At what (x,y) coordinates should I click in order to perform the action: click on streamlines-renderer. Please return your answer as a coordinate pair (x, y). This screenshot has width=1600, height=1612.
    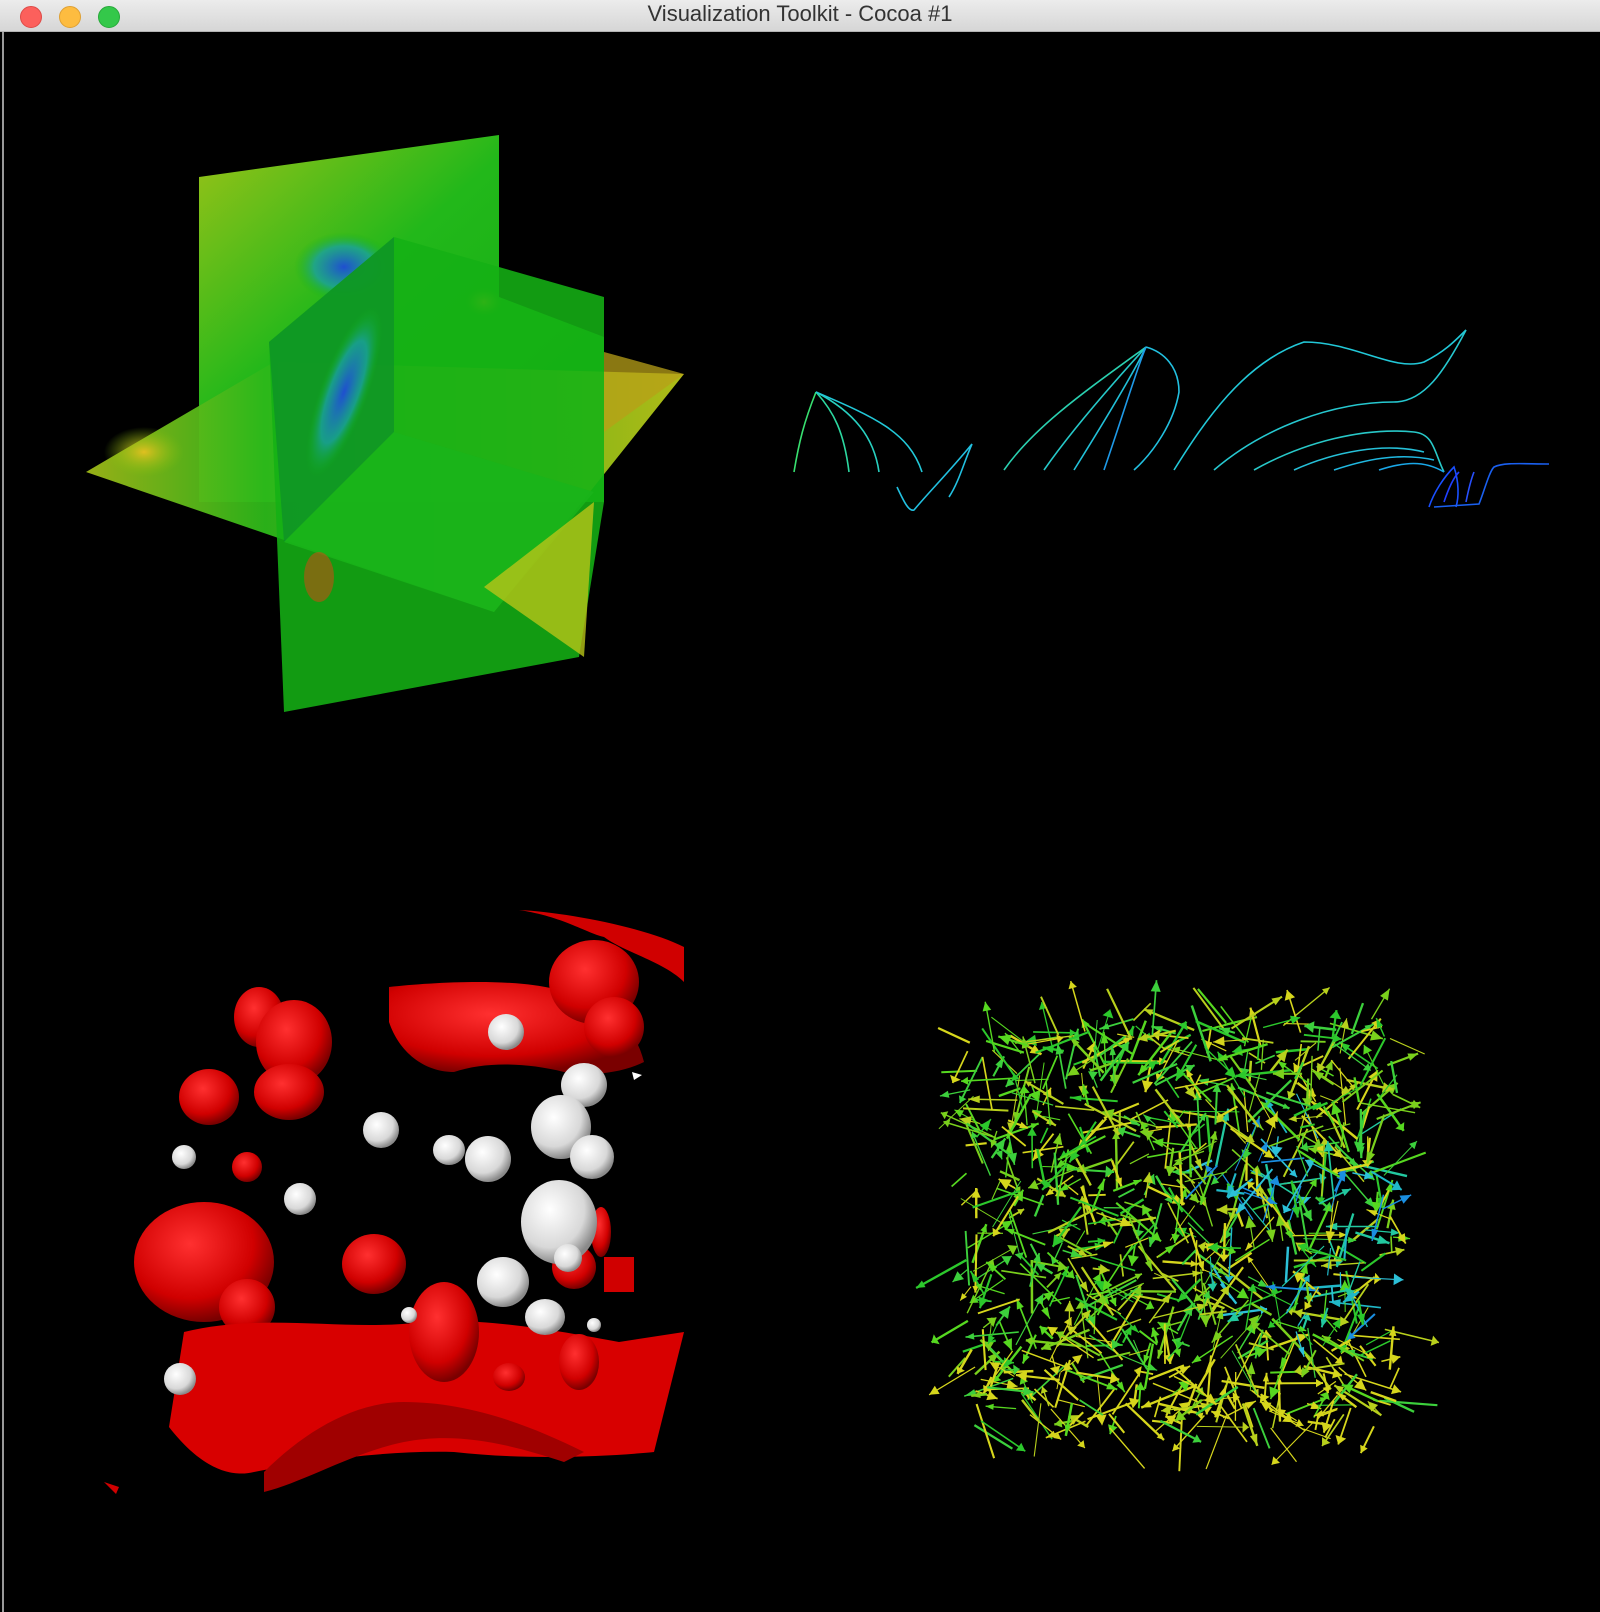
    Looking at the image, I should click on (1171, 420).